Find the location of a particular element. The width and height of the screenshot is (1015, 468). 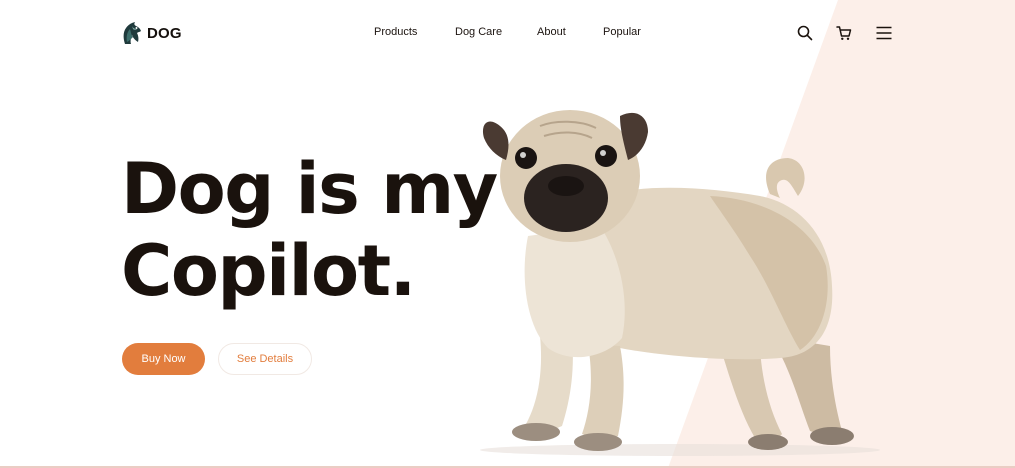

see-details-button: See Details is located at coordinates (265, 359).